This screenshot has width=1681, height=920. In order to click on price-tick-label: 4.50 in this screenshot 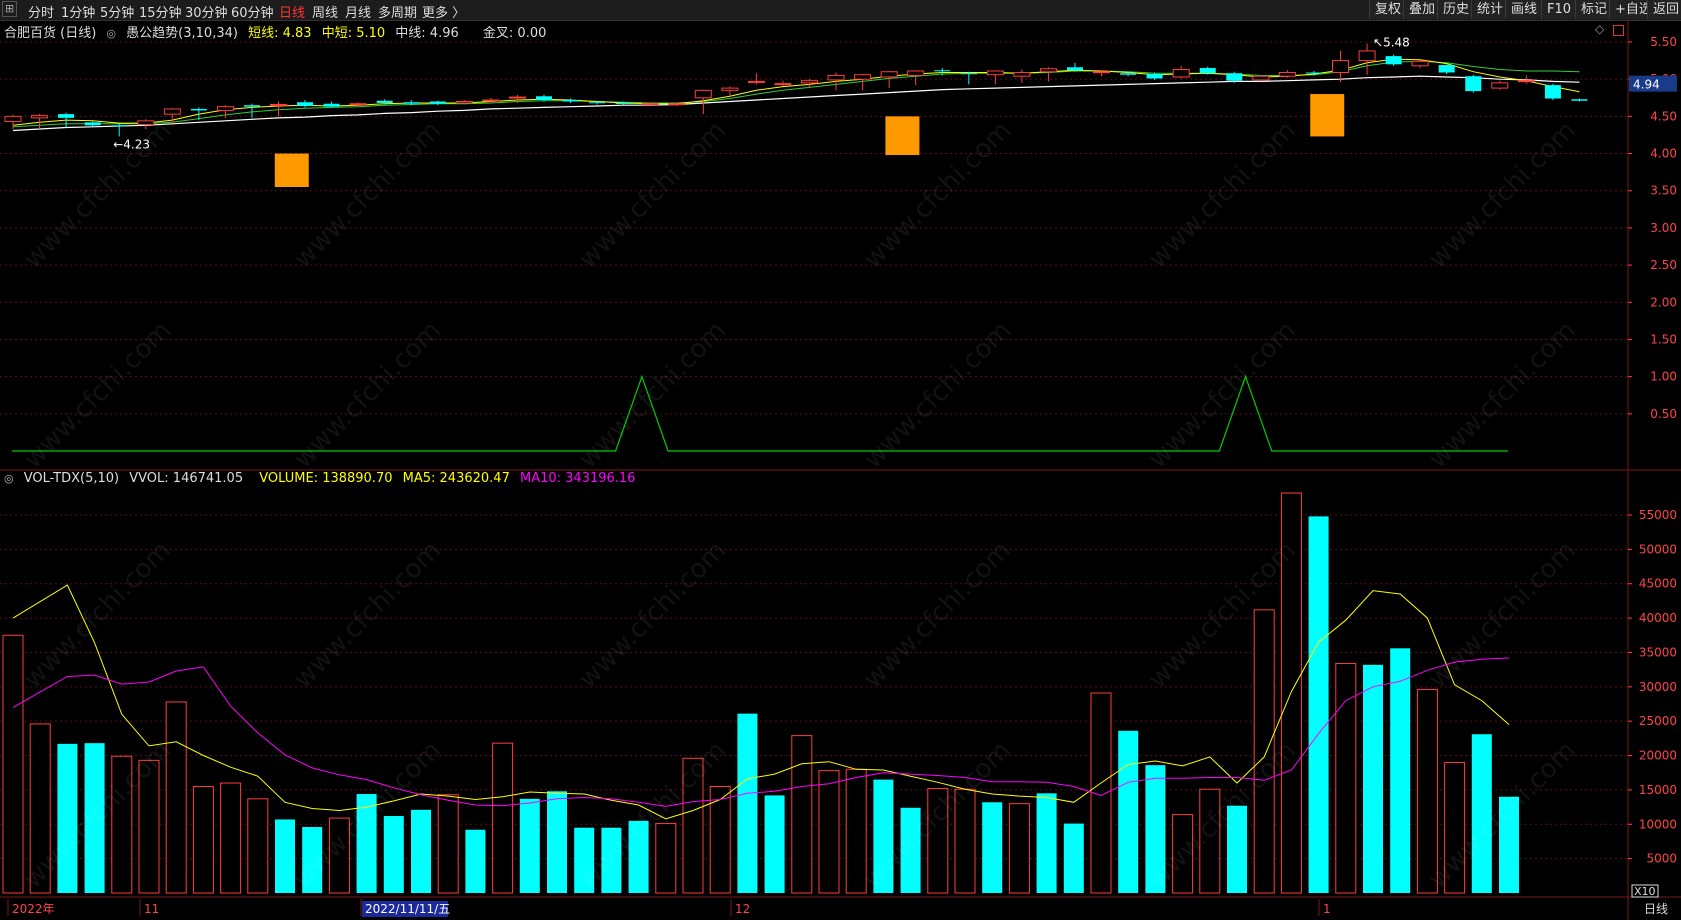, I will do `click(1663, 116)`.